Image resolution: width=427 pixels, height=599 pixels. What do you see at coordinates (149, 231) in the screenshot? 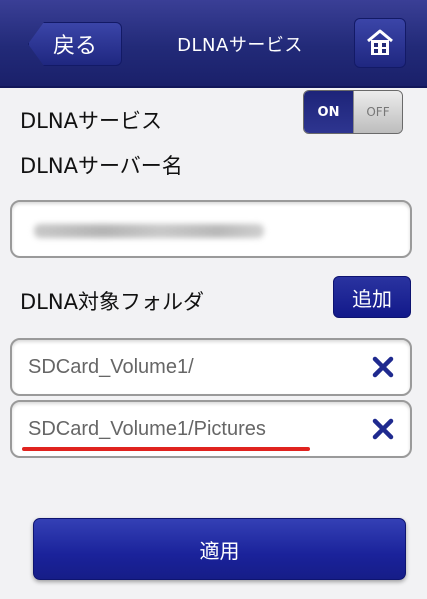
I see `server-name-value` at bounding box center [149, 231].